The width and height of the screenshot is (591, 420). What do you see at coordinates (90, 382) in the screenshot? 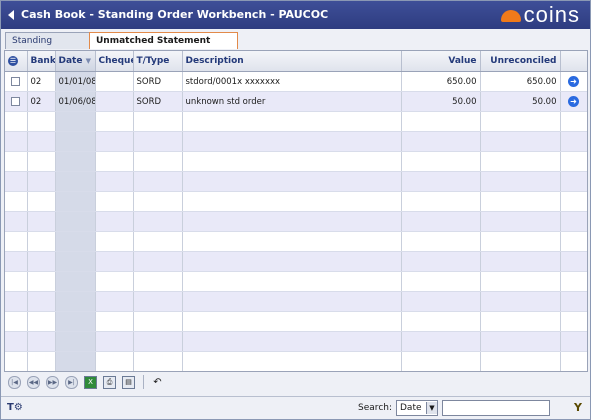
I see `excel-export-icon: X` at bounding box center [90, 382].